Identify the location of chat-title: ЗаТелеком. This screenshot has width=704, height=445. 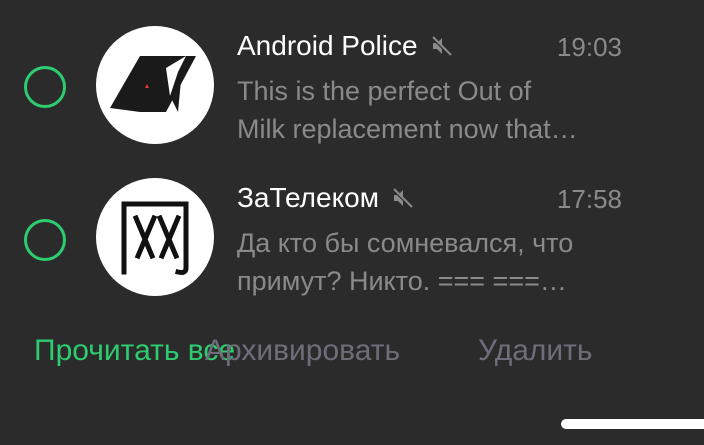
(326, 198).